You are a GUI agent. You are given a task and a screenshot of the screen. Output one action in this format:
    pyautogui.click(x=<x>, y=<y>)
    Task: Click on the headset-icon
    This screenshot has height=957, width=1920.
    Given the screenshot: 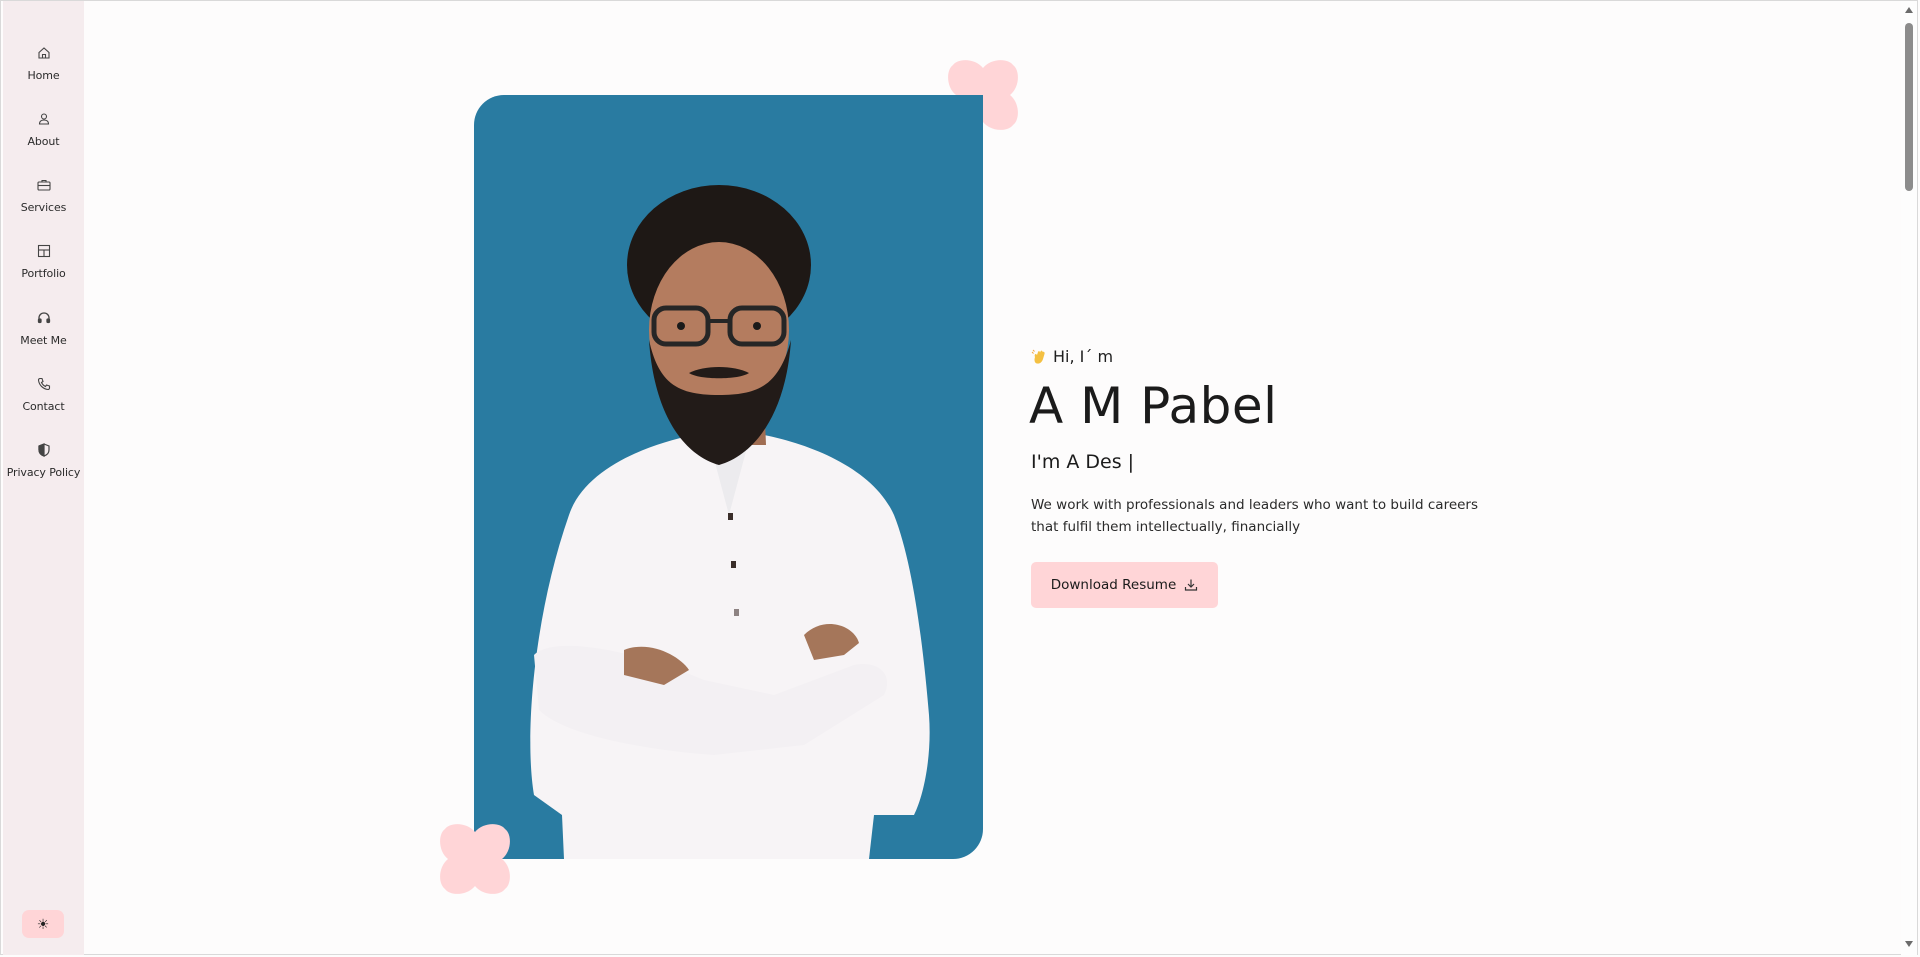 What is the action you would take?
    pyautogui.click(x=43, y=318)
    